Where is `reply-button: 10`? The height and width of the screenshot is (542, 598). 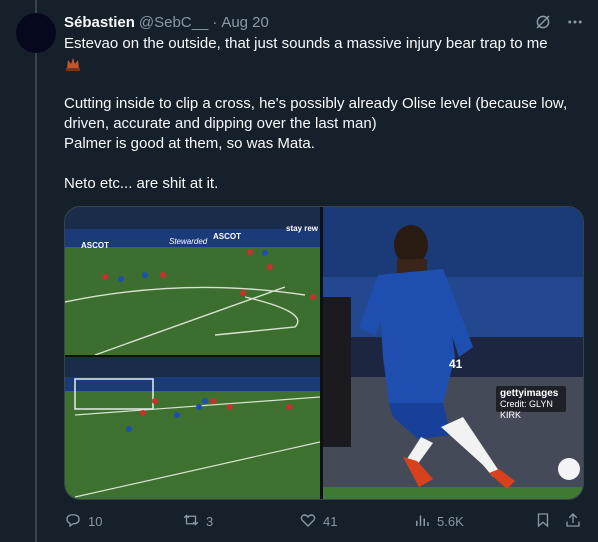 reply-button: 10 is located at coordinates (123, 521).